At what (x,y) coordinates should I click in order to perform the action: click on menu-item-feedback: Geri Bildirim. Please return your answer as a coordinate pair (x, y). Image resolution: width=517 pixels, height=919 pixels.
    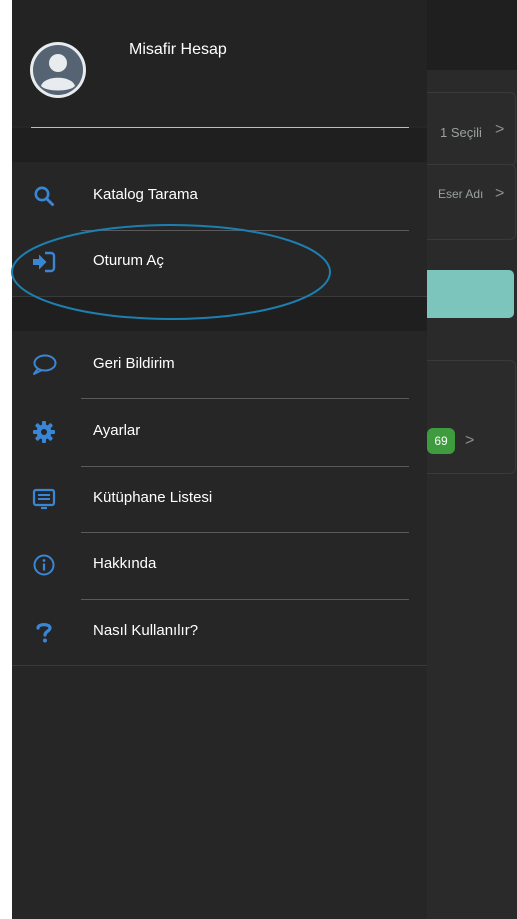
    Looking at the image, I should click on (219, 365).